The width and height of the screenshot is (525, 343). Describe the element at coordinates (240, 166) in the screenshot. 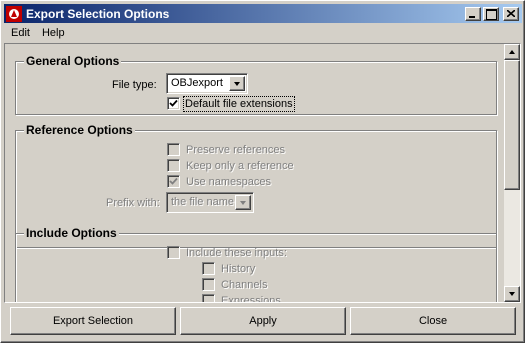

I see `keep-reference-label: Keep only a reference` at that location.